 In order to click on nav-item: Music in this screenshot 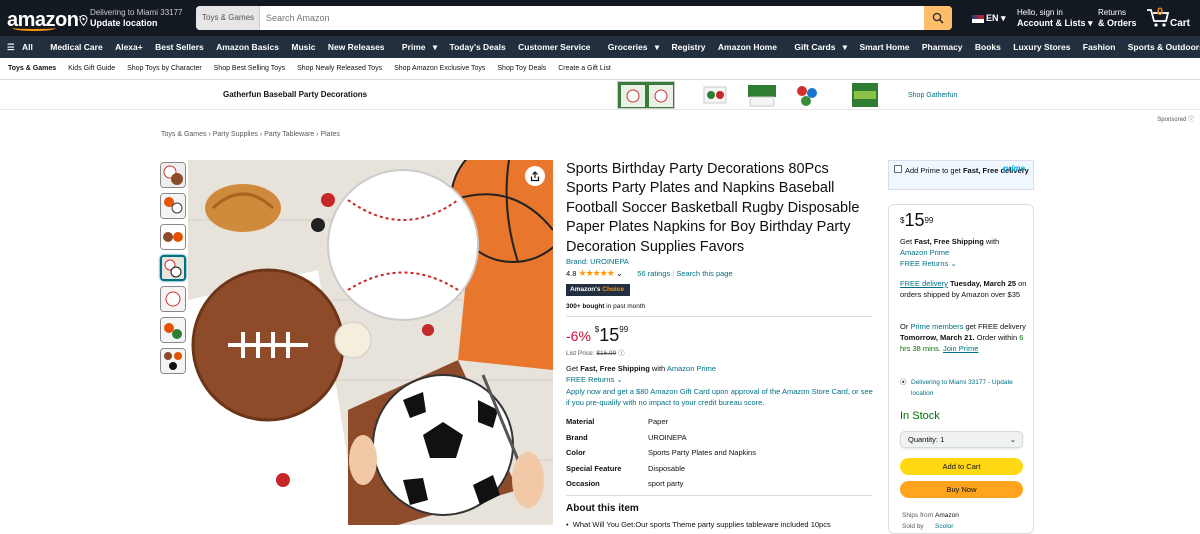, I will do `click(303, 47)`.